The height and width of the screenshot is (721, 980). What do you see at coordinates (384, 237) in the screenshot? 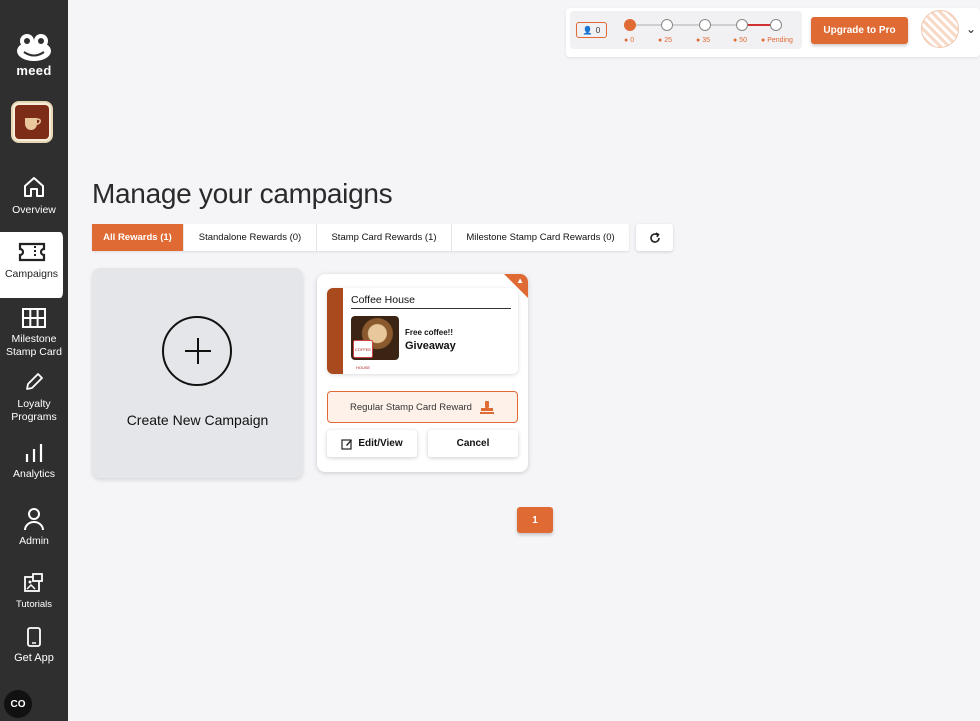
I see `tab-stamp-card-rewards: Stamp Card Rewards (1)` at bounding box center [384, 237].